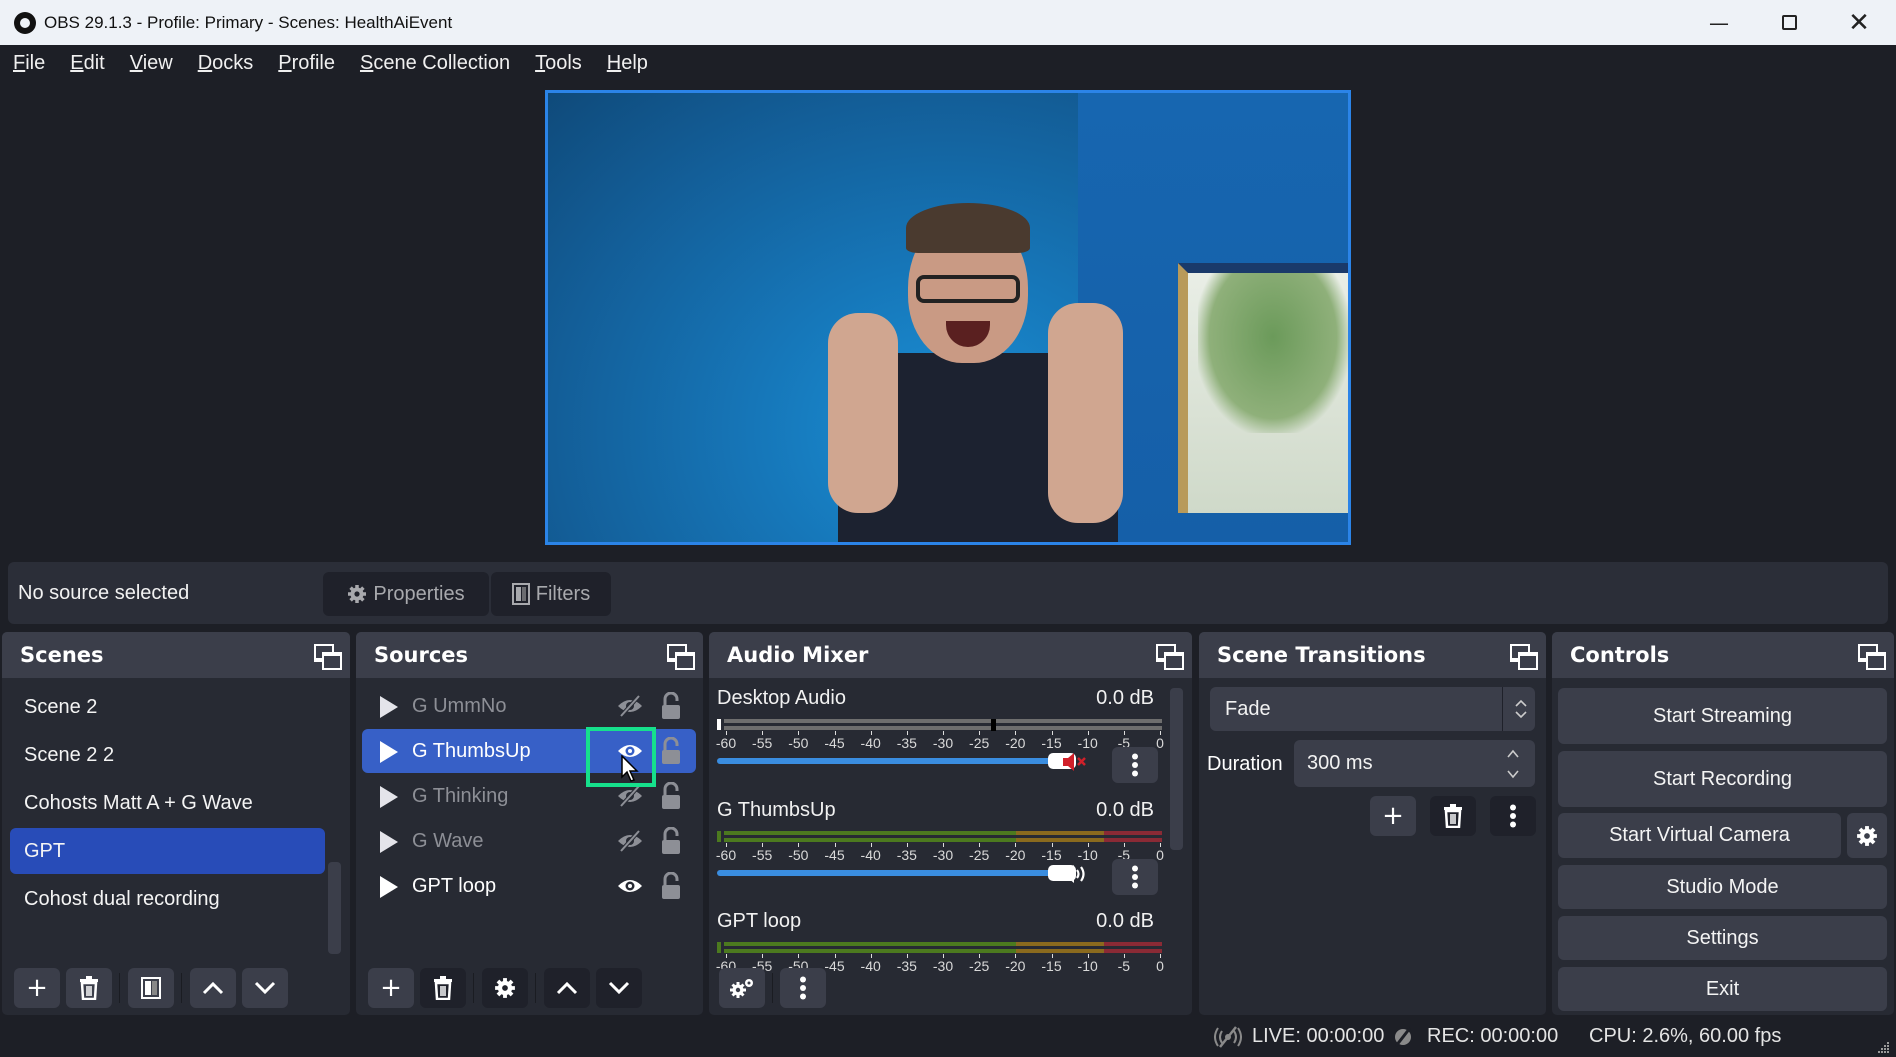  What do you see at coordinates (1722, 887) in the screenshot?
I see `studio-mode-button: Studio Mode` at bounding box center [1722, 887].